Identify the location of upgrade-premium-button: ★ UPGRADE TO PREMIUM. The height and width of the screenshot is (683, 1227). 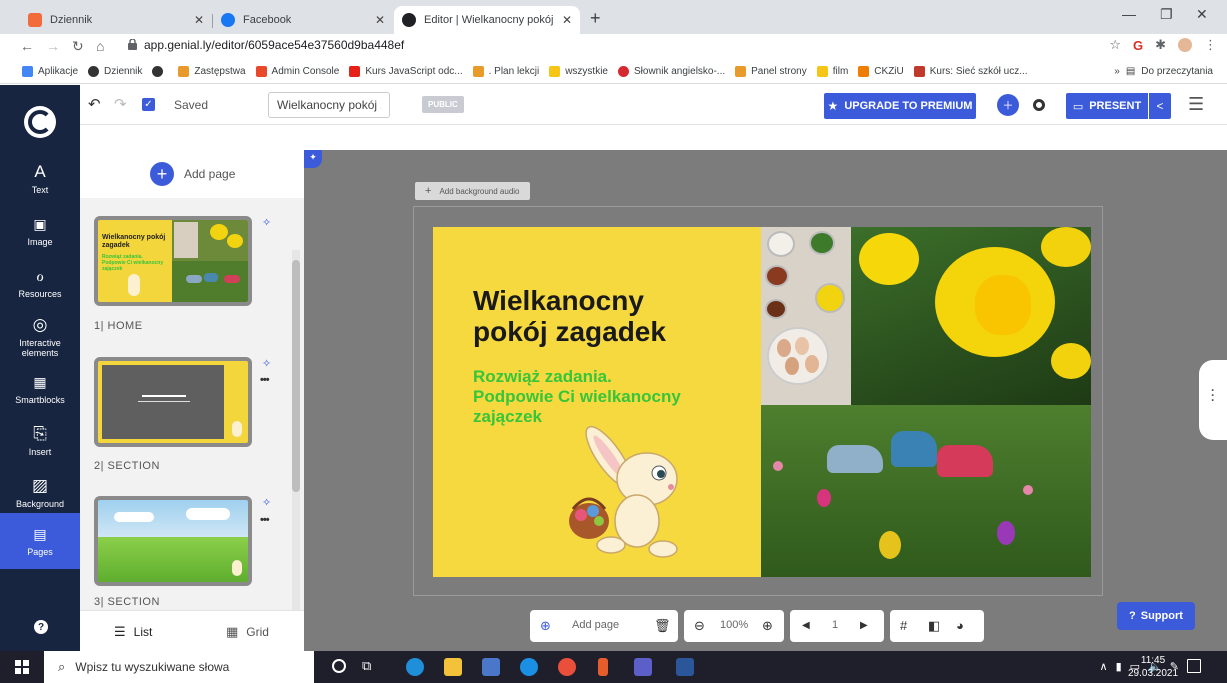
(900, 106).